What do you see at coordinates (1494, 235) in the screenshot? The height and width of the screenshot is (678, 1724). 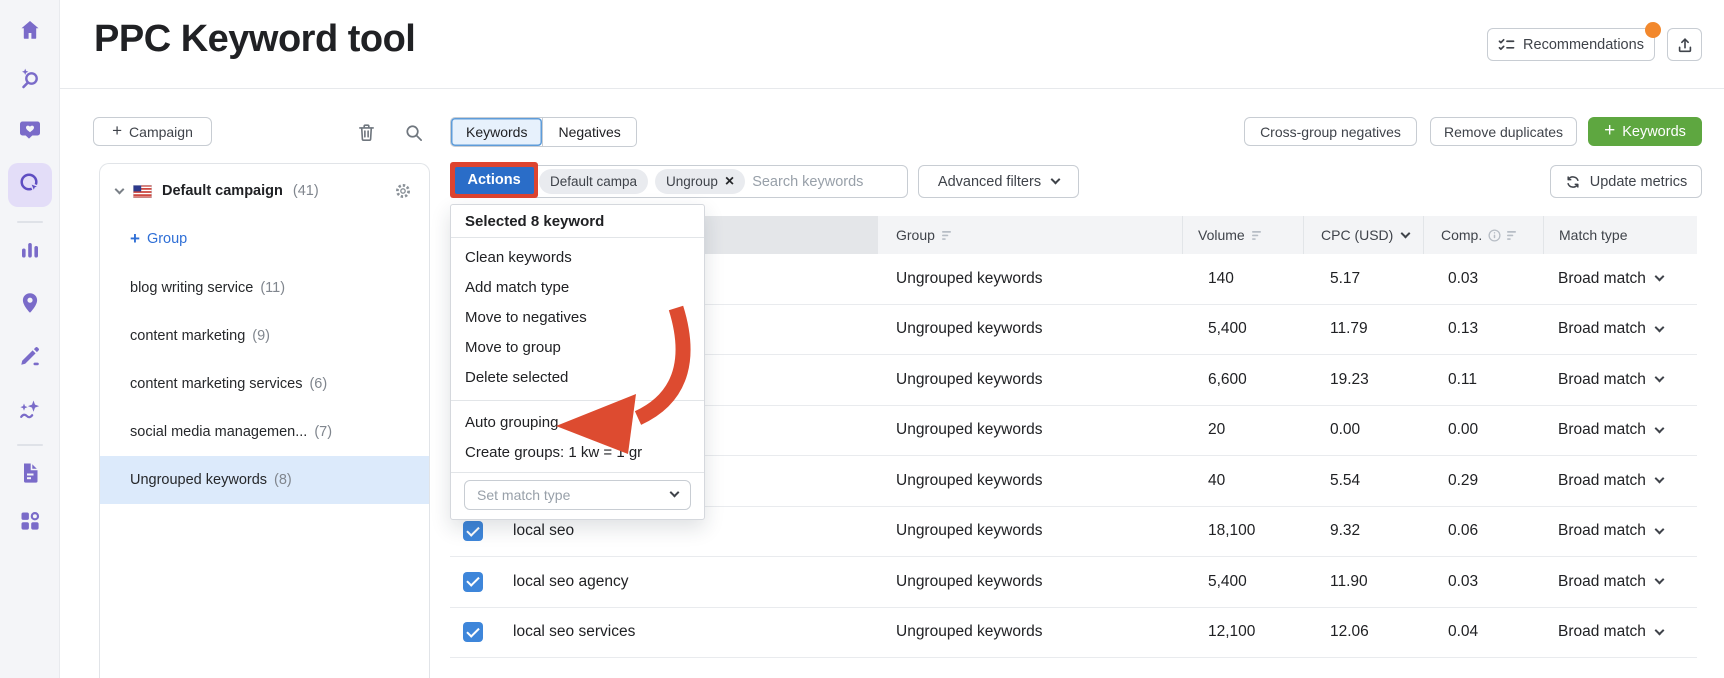 I see `info-icon` at bounding box center [1494, 235].